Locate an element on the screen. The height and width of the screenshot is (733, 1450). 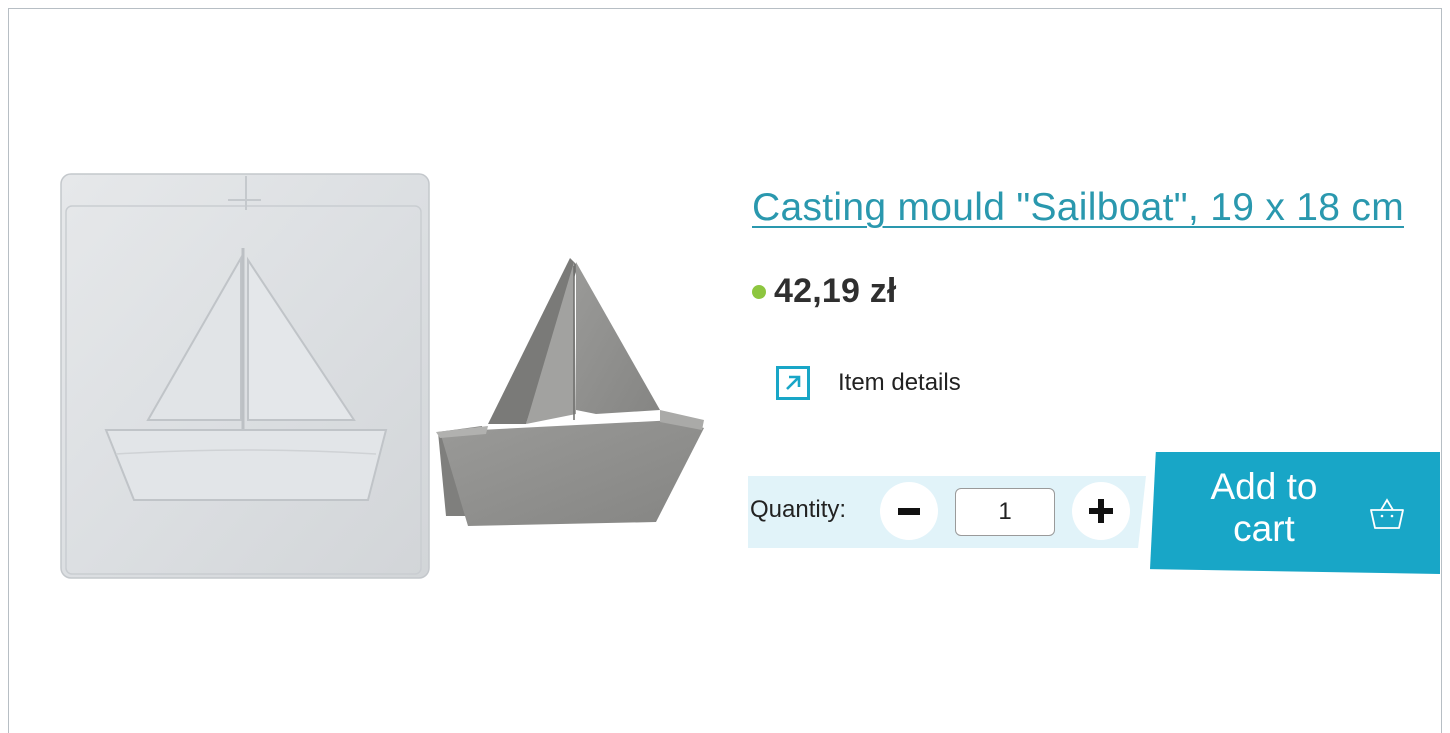
item-details-link: Item details is located at coordinates (868, 383).